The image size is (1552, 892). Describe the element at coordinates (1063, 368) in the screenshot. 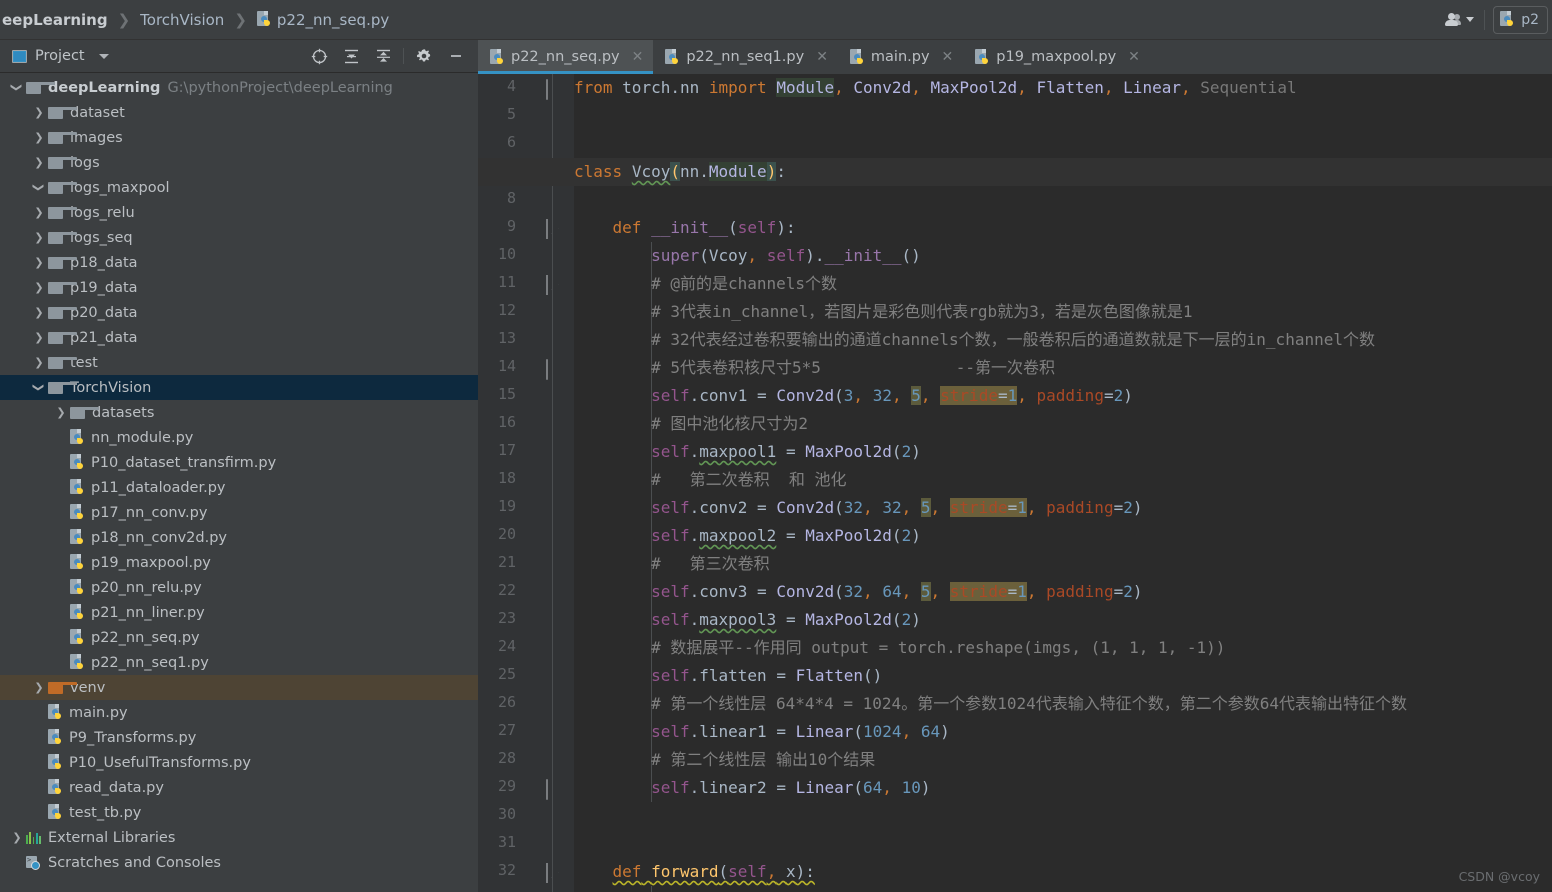

I see `code-line: # 5代表卷积核尺寸5*5 --第一次卷积` at that location.